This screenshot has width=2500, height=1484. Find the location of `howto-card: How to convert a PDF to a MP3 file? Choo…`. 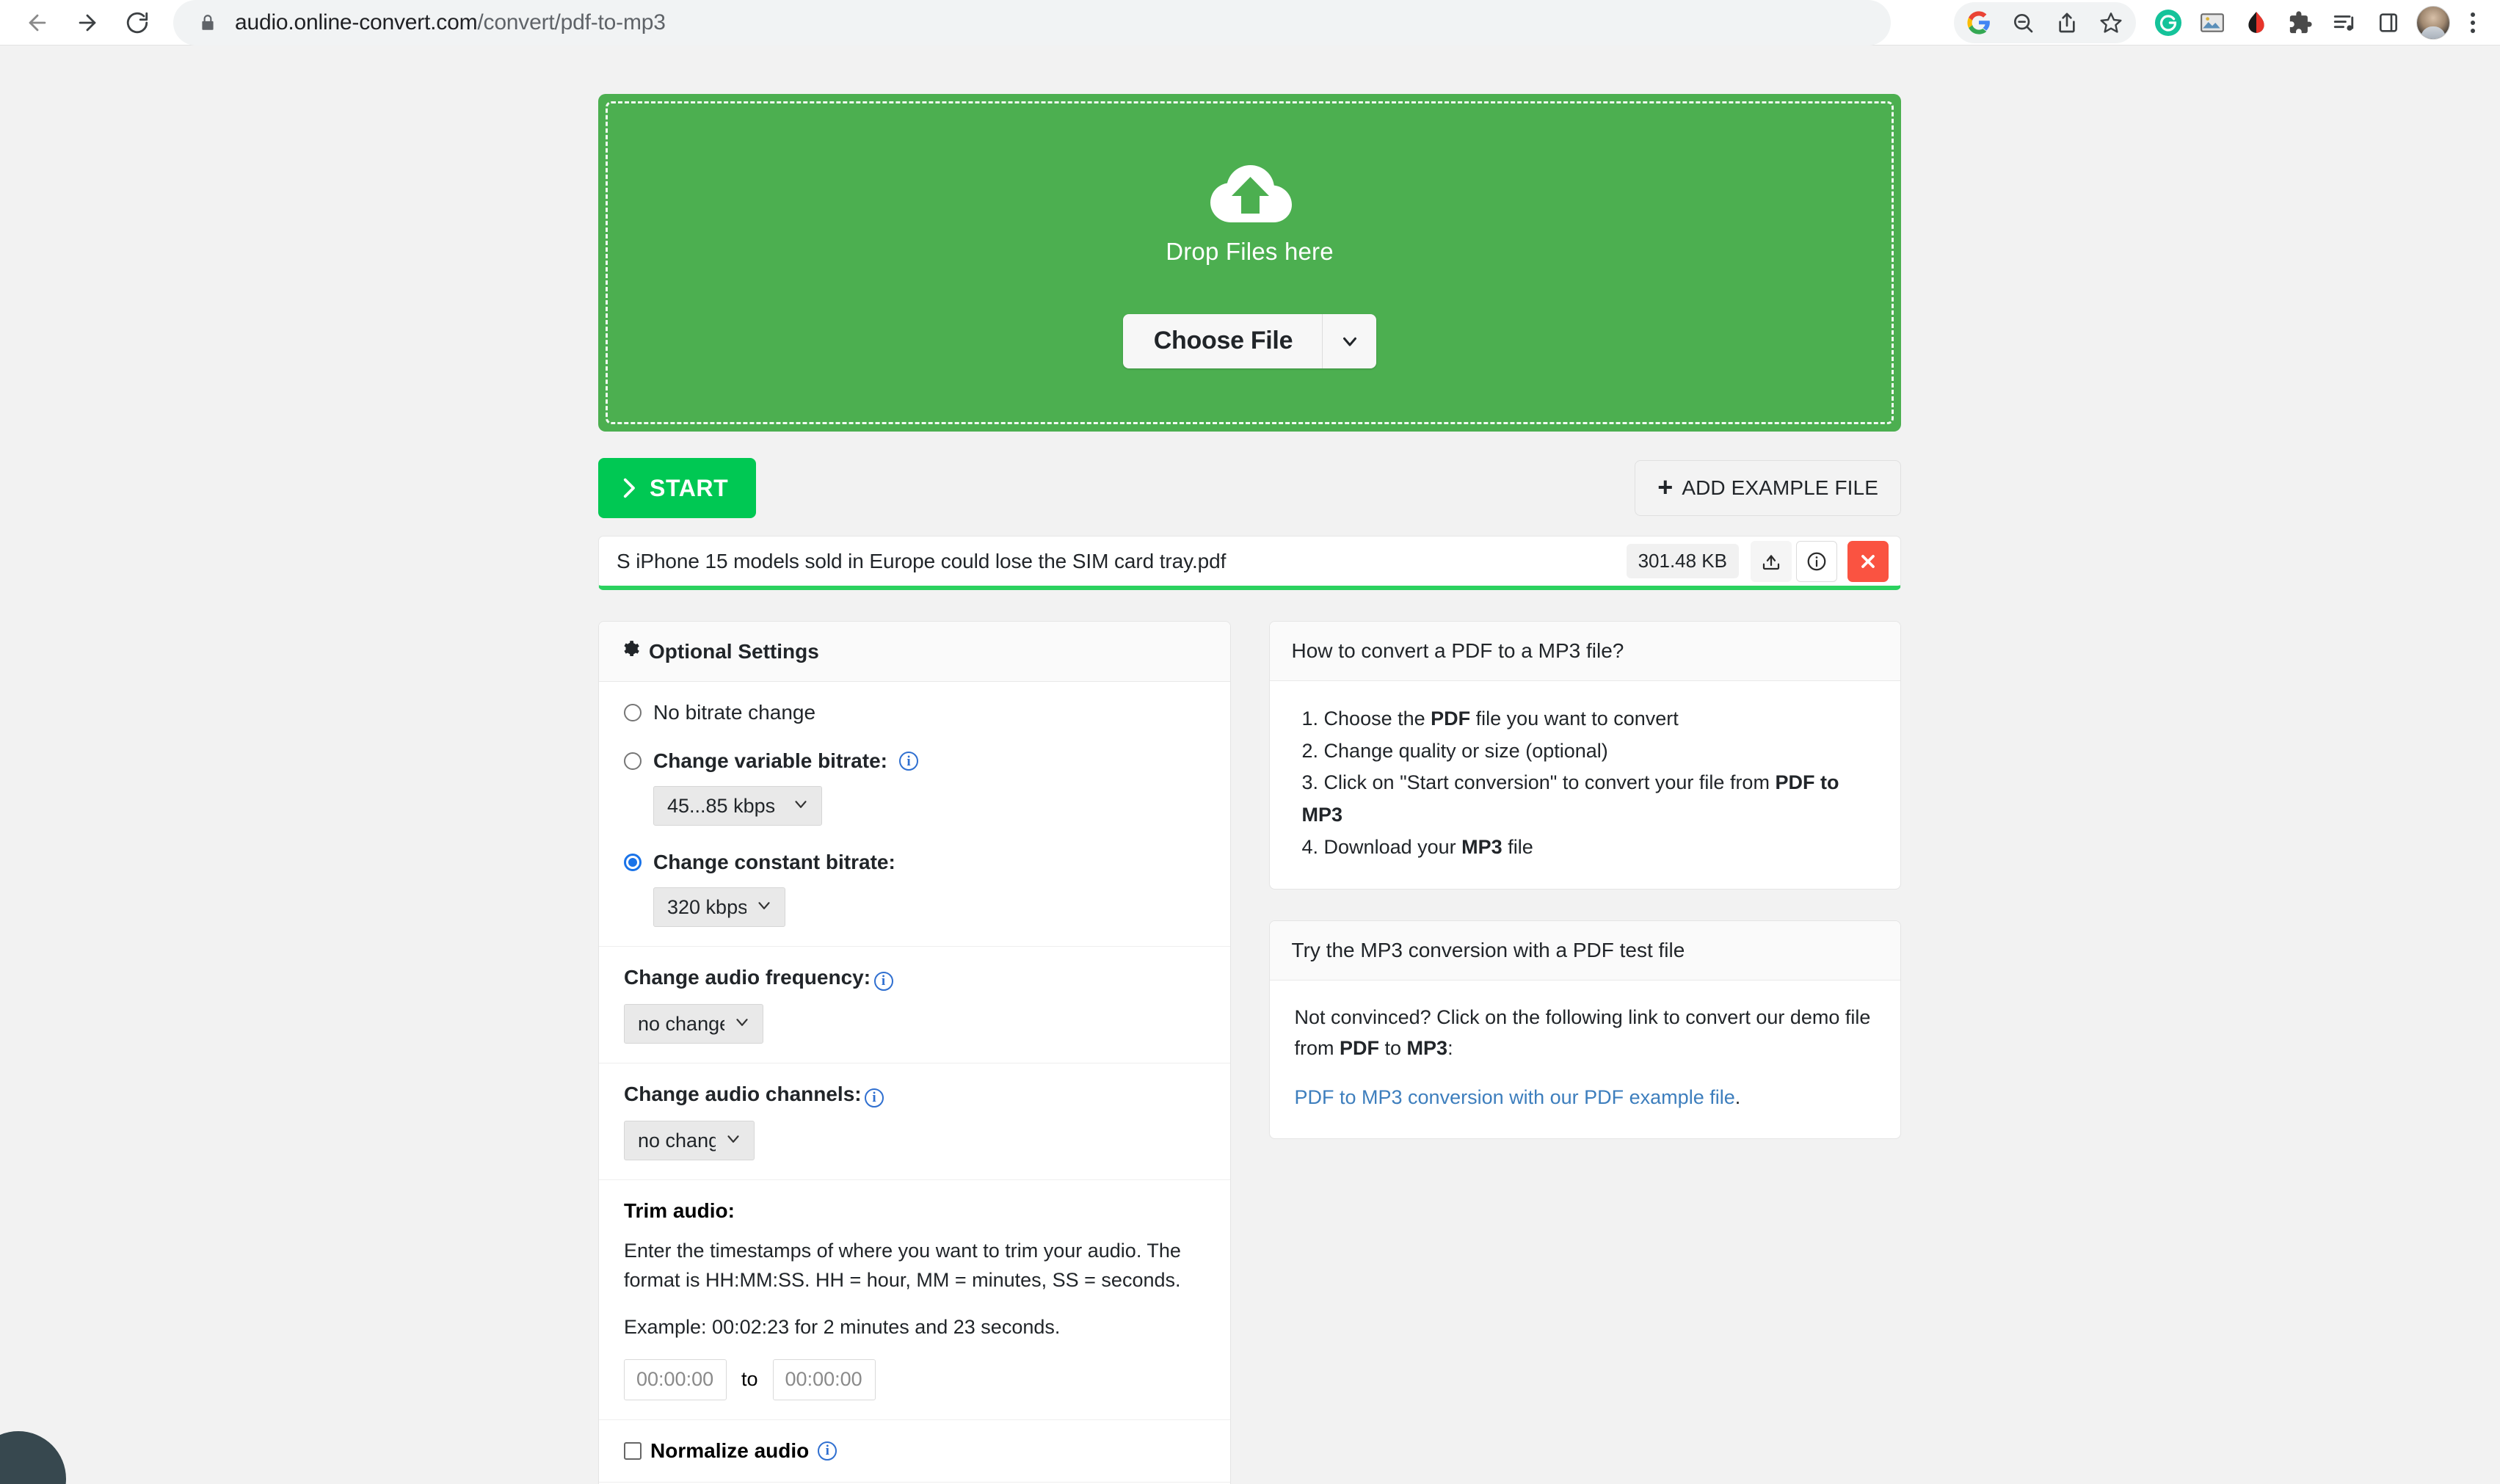

howto-card: How to convert a PDF to a MP3 file? Choo… is located at coordinates (1584, 755).